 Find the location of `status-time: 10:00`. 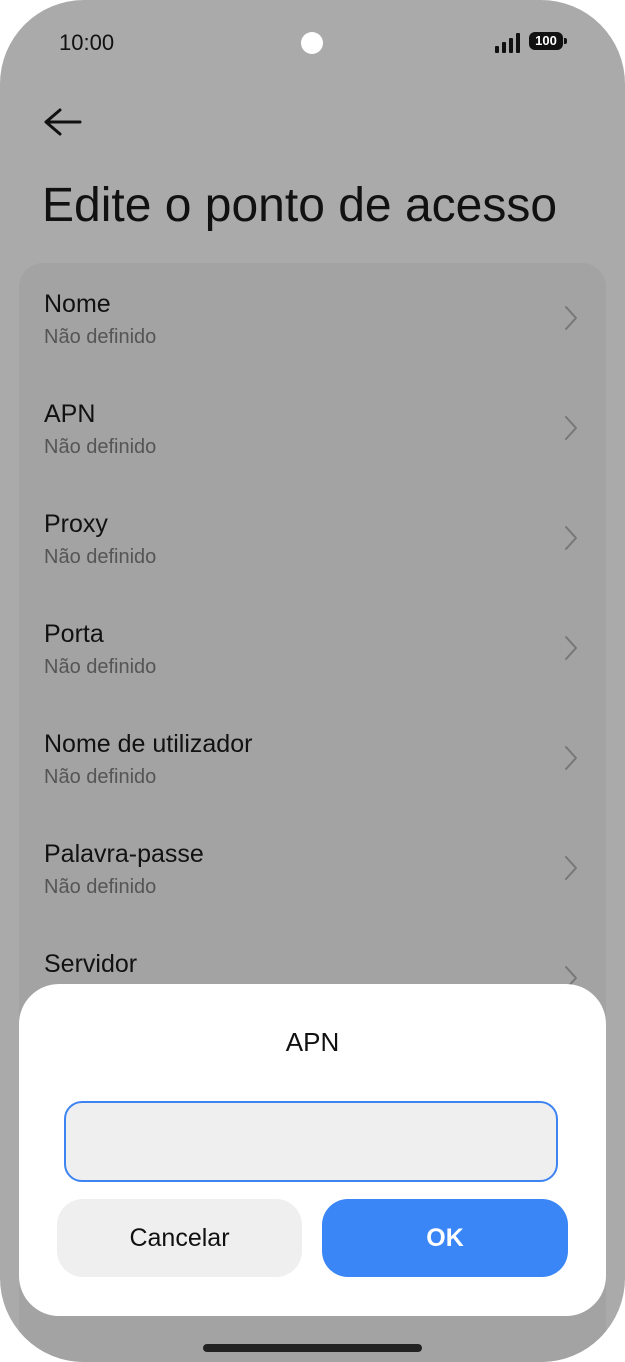

status-time: 10:00 is located at coordinates (87, 42).